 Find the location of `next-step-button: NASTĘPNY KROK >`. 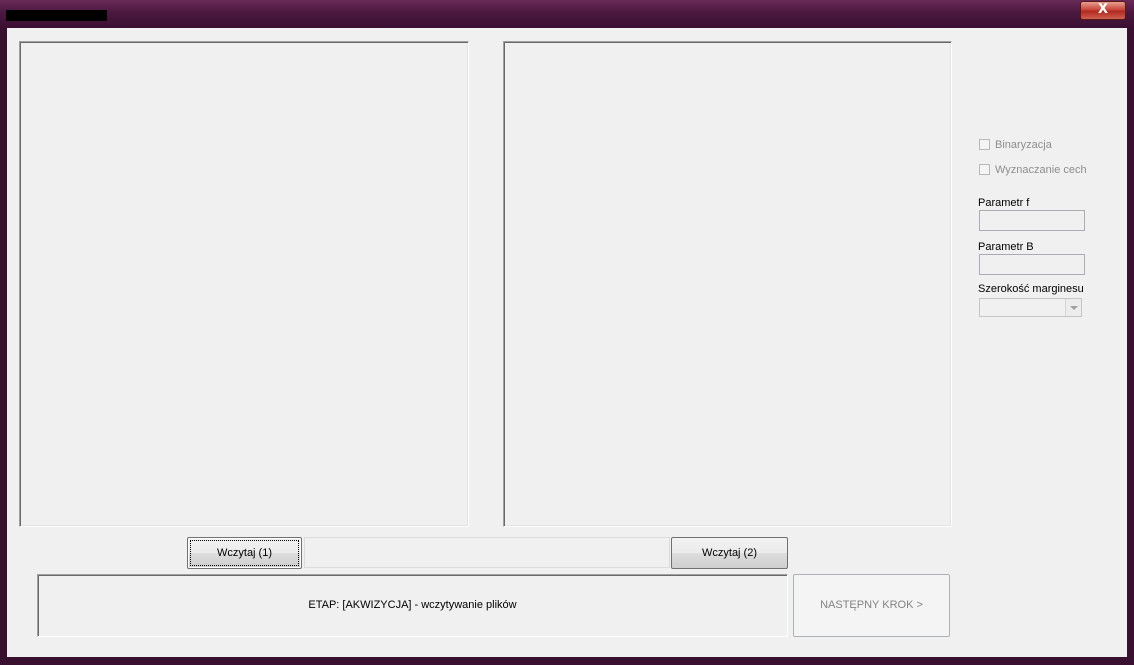

next-step-button: NASTĘPNY KROK > is located at coordinates (871, 605).